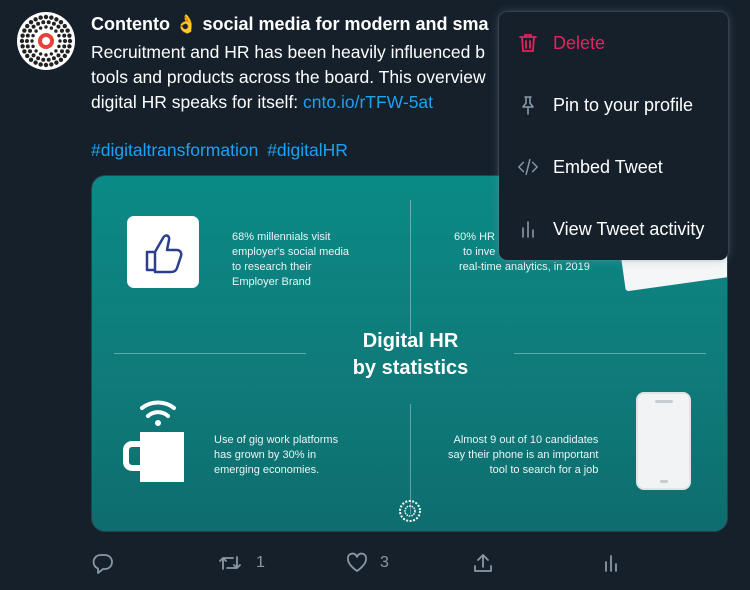 The height and width of the screenshot is (590, 750). I want to click on retweet-icon, so click(230, 563).